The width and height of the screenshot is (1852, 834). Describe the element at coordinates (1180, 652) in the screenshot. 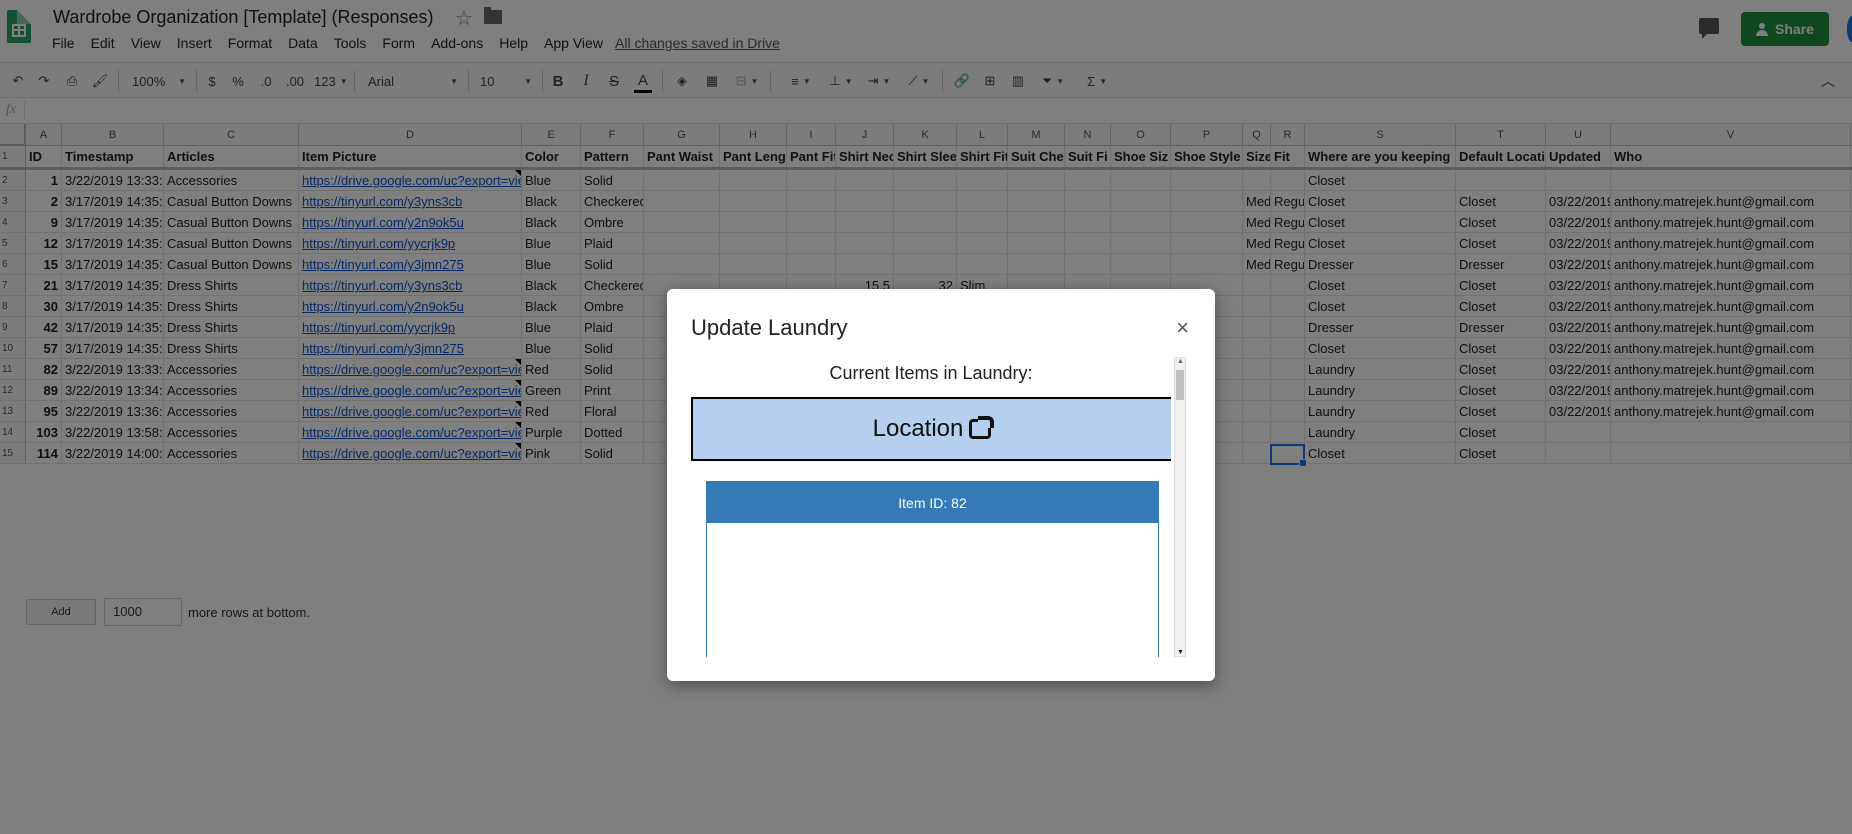

I see `scroll-down-icon: ▼` at that location.